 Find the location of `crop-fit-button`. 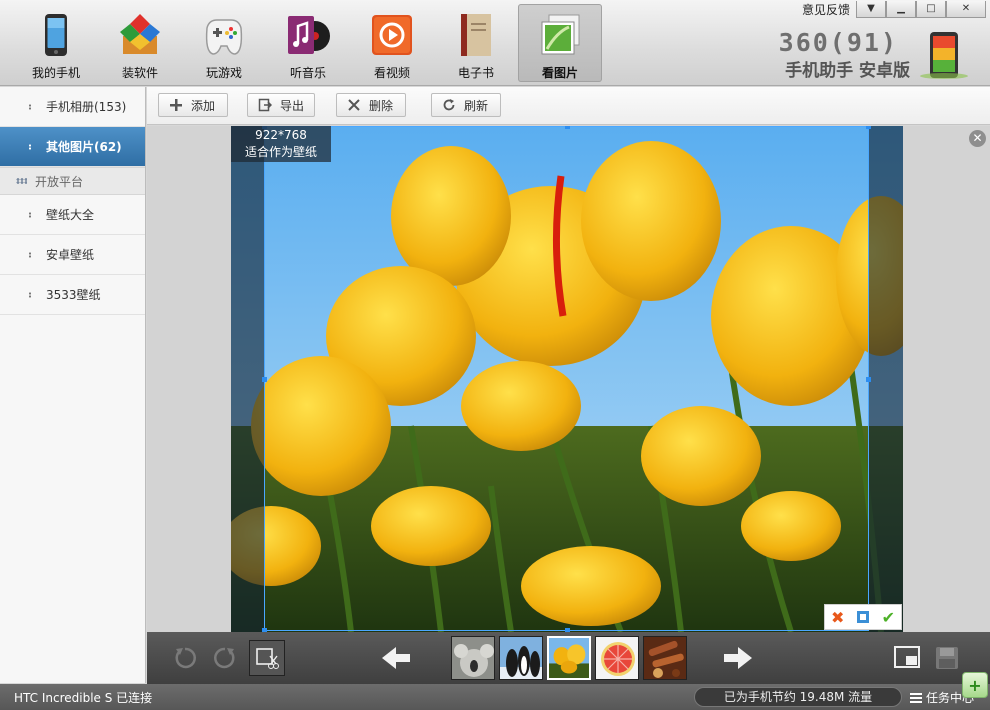

crop-fit-button is located at coordinates (863, 617).